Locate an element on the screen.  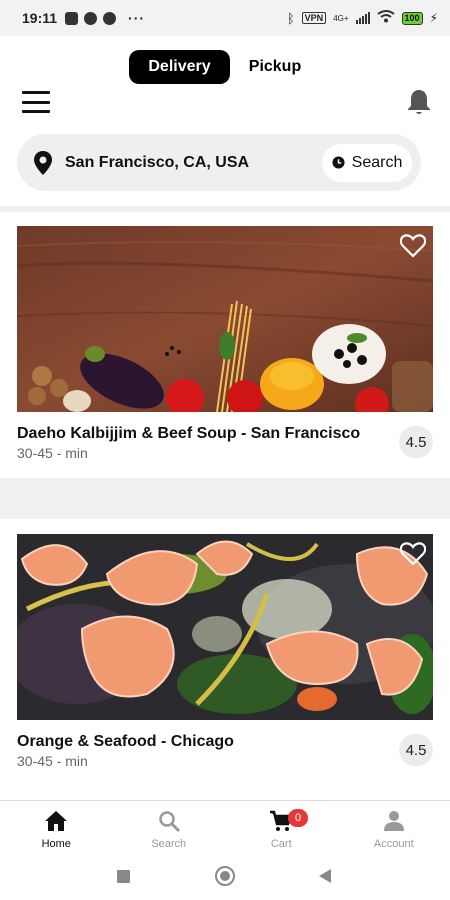
nav-search: Search is located at coordinates (169, 826).